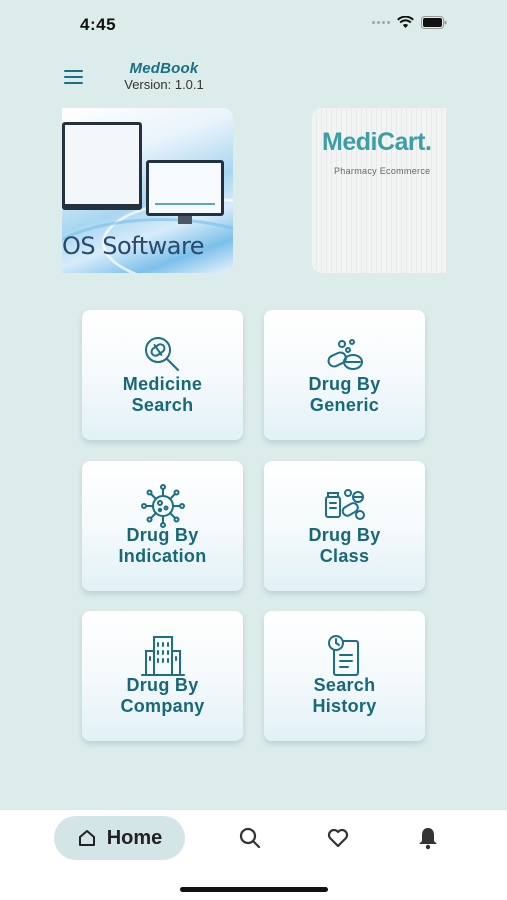 This screenshot has height=900, width=507. Describe the element at coordinates (162, 656) in the screenshot. I see `building-icon` at that location.